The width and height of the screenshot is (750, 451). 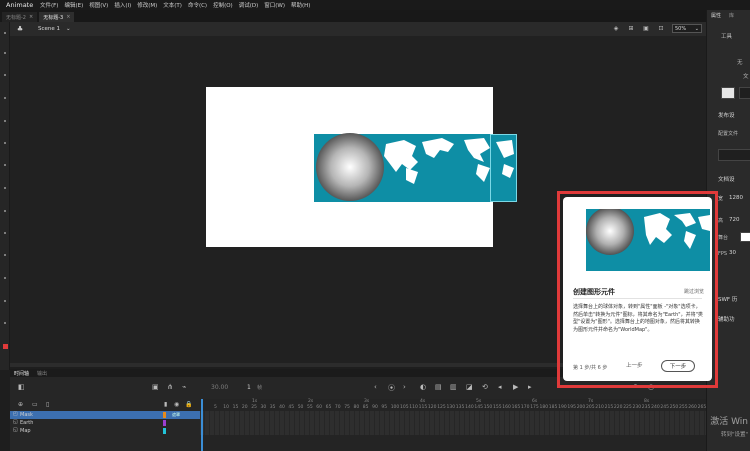 What do you see at coordinates (219, 387) in the screenshot?
I see `fps-value: 30.00` at bounding box center [219, 387].